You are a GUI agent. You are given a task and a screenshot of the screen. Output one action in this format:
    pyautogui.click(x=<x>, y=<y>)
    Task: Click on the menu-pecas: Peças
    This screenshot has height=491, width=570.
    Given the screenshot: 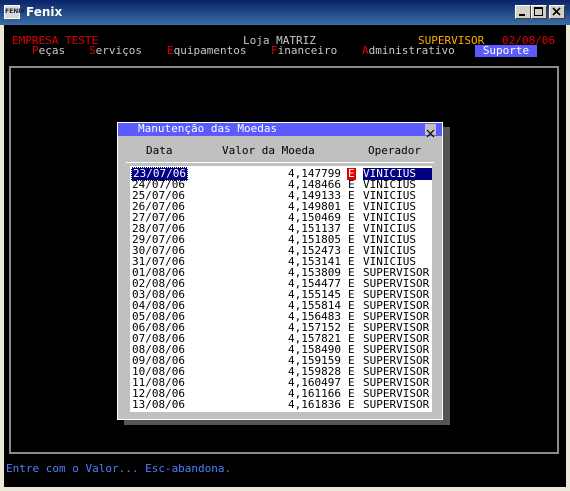 What is the action you would take?
    pyautogui.click(x=48, y=51)
    